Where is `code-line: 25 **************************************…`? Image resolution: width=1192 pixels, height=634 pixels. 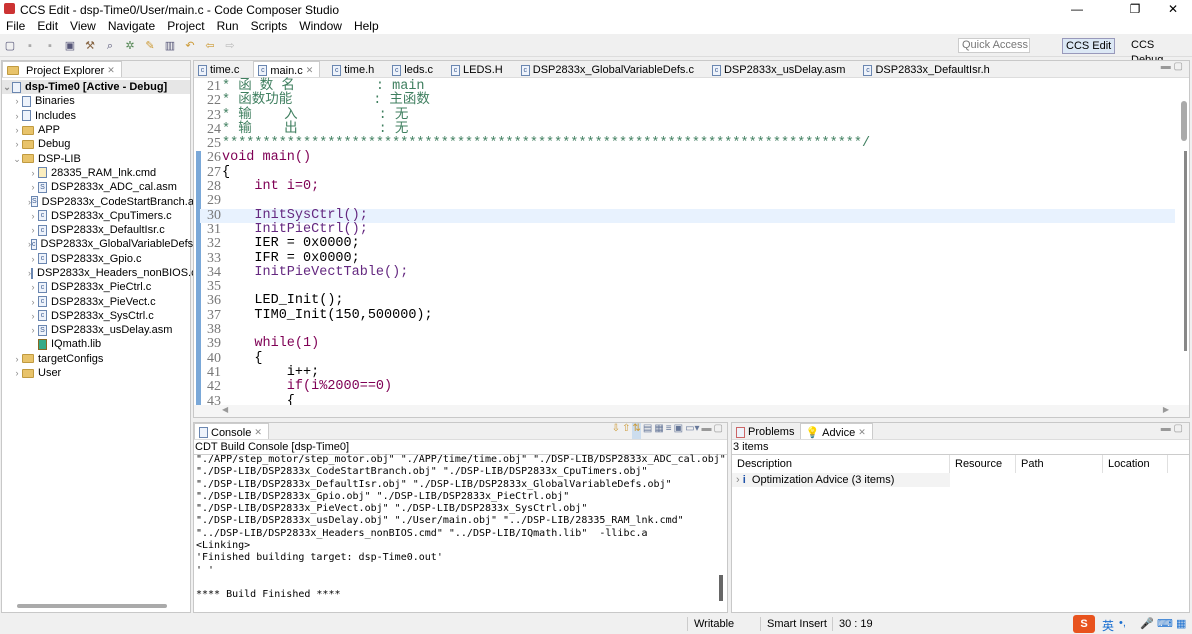 code-line: 25 **************************************… is located at coordinates (687, 143).